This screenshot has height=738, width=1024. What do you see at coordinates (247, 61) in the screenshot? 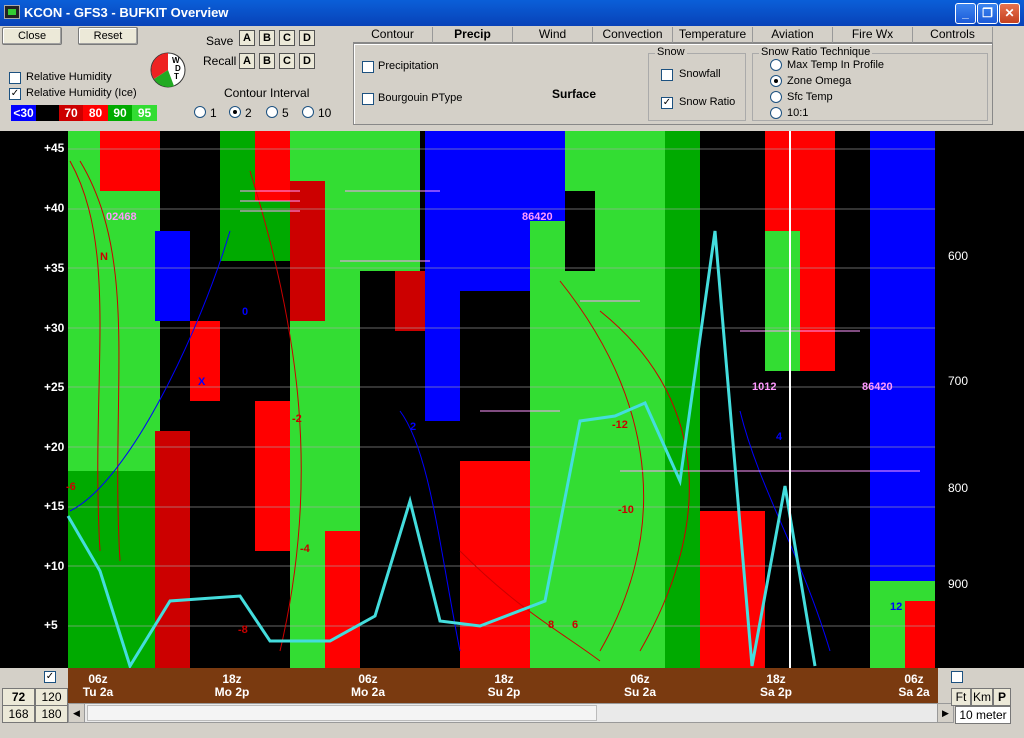
I see `recall-a-button: A` at bounding box center [247, 61].